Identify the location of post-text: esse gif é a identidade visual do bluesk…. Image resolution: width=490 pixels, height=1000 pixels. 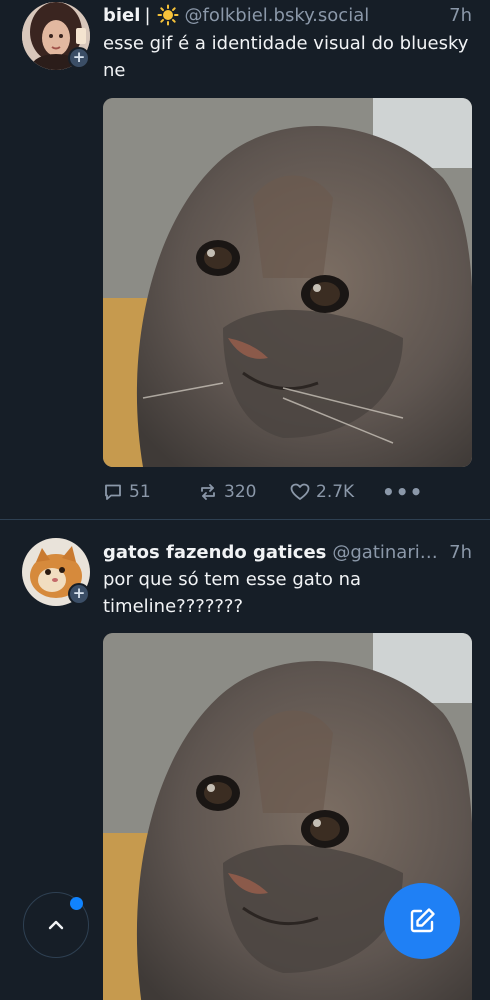
(286, 57).